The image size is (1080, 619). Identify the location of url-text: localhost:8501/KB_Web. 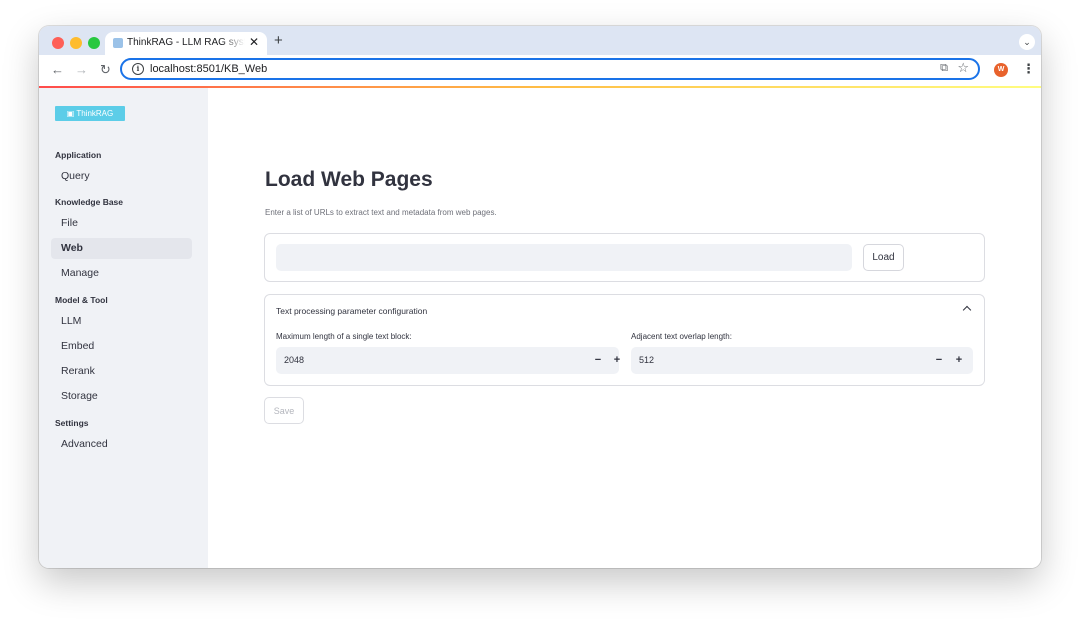
(208, 69).